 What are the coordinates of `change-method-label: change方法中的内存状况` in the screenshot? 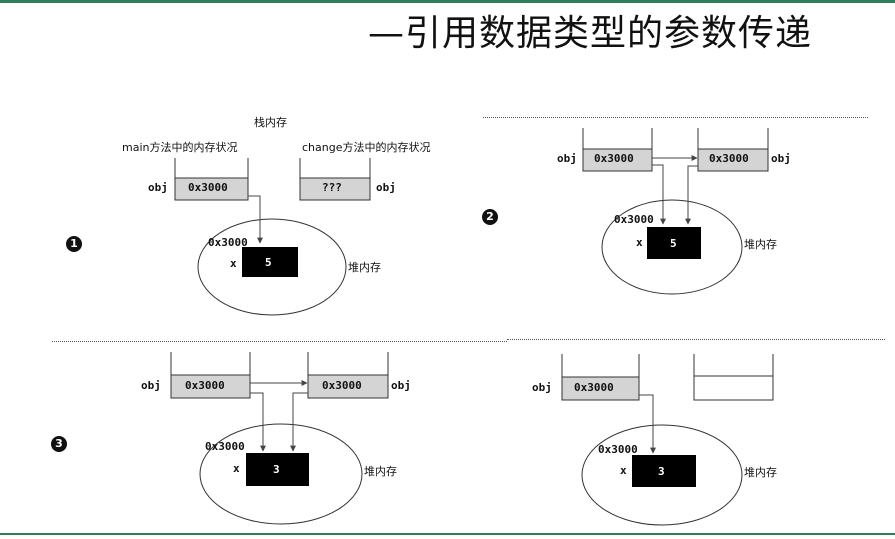 It's located at (366, 147).